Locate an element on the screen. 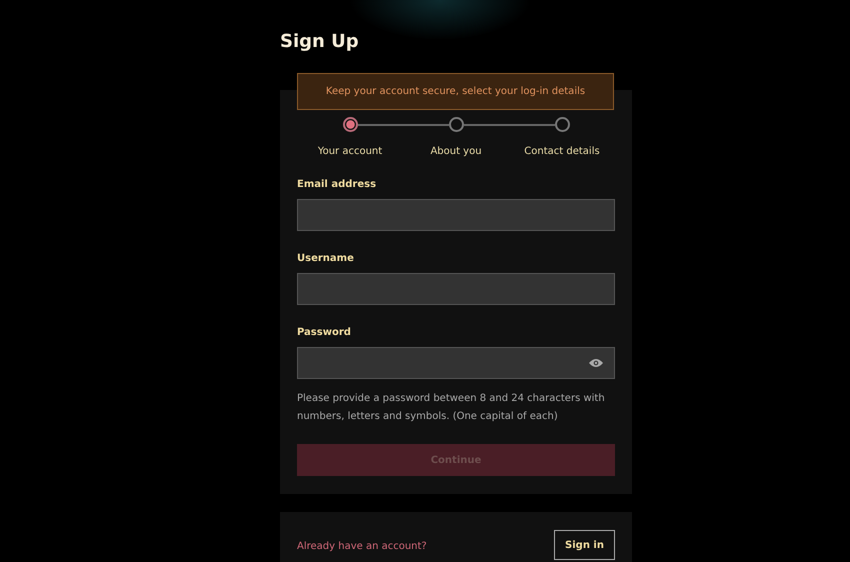 Image resolution: width=850 pixels, height=562 pixels. field-label: Username is located at coordinates (326, 258).